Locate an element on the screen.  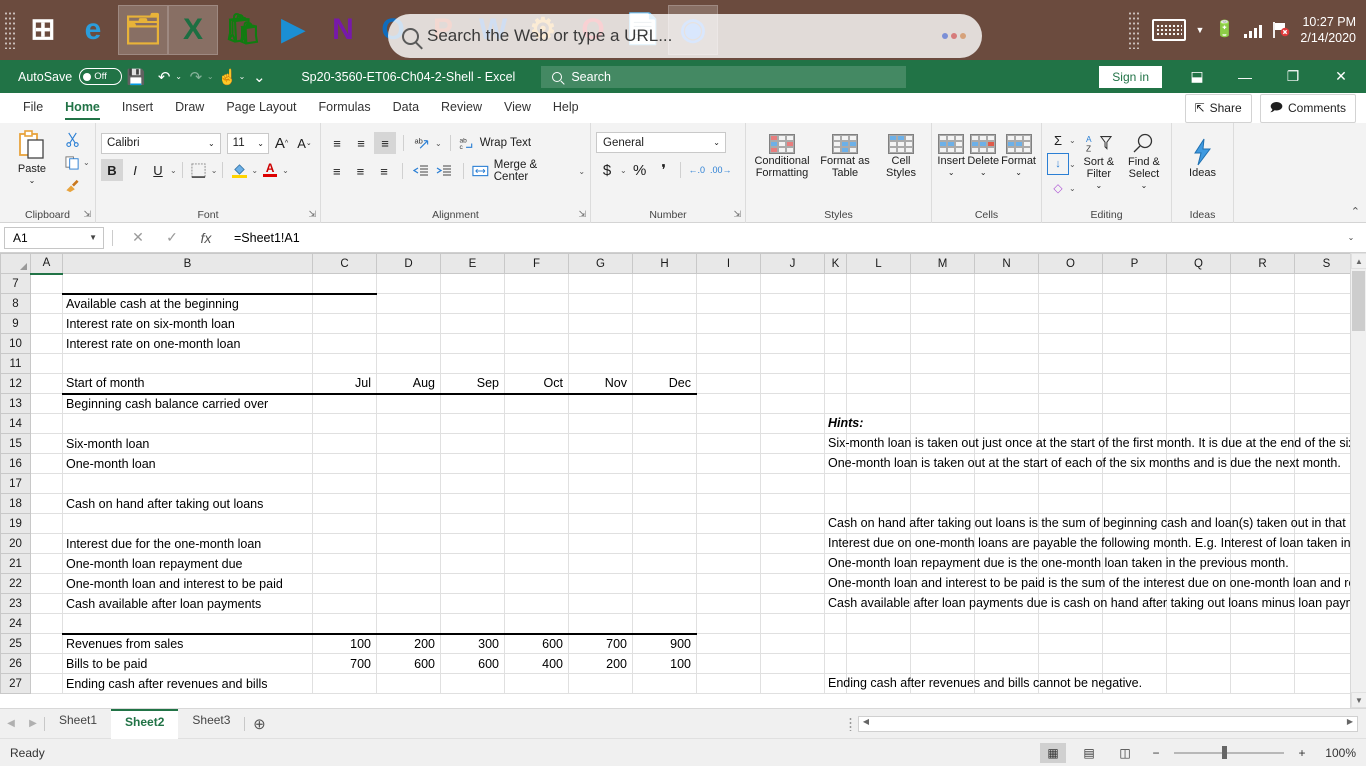
cell-J13 is located at coordinates (792, 403).